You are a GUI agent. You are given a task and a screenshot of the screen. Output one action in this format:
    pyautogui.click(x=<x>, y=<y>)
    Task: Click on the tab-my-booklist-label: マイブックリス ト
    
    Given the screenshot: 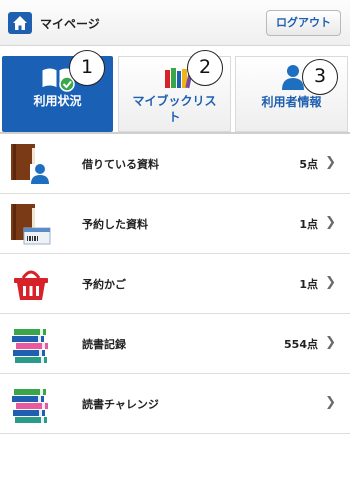 What is the action you would take?
    pyautogui.click(x=174, y=109)
    